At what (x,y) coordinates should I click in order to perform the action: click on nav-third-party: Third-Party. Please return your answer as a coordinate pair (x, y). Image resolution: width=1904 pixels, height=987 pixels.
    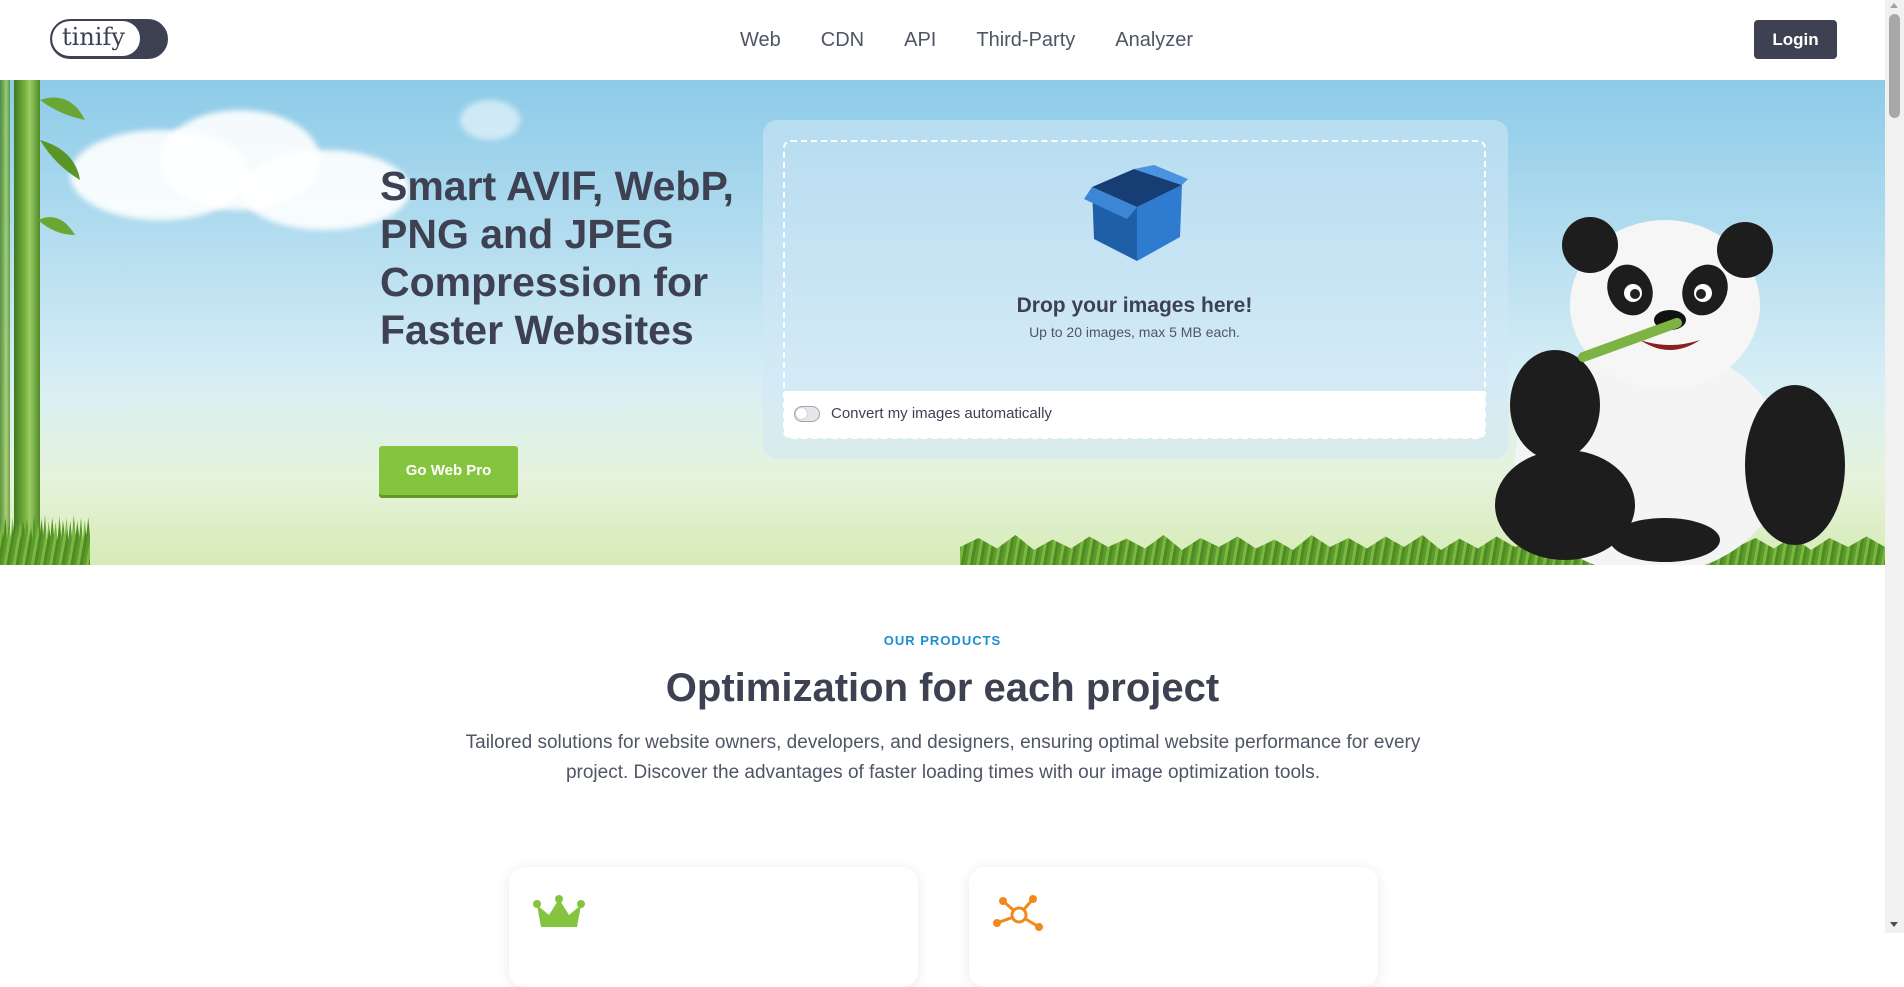
    Looking at the image, I should click on (1025, 40).